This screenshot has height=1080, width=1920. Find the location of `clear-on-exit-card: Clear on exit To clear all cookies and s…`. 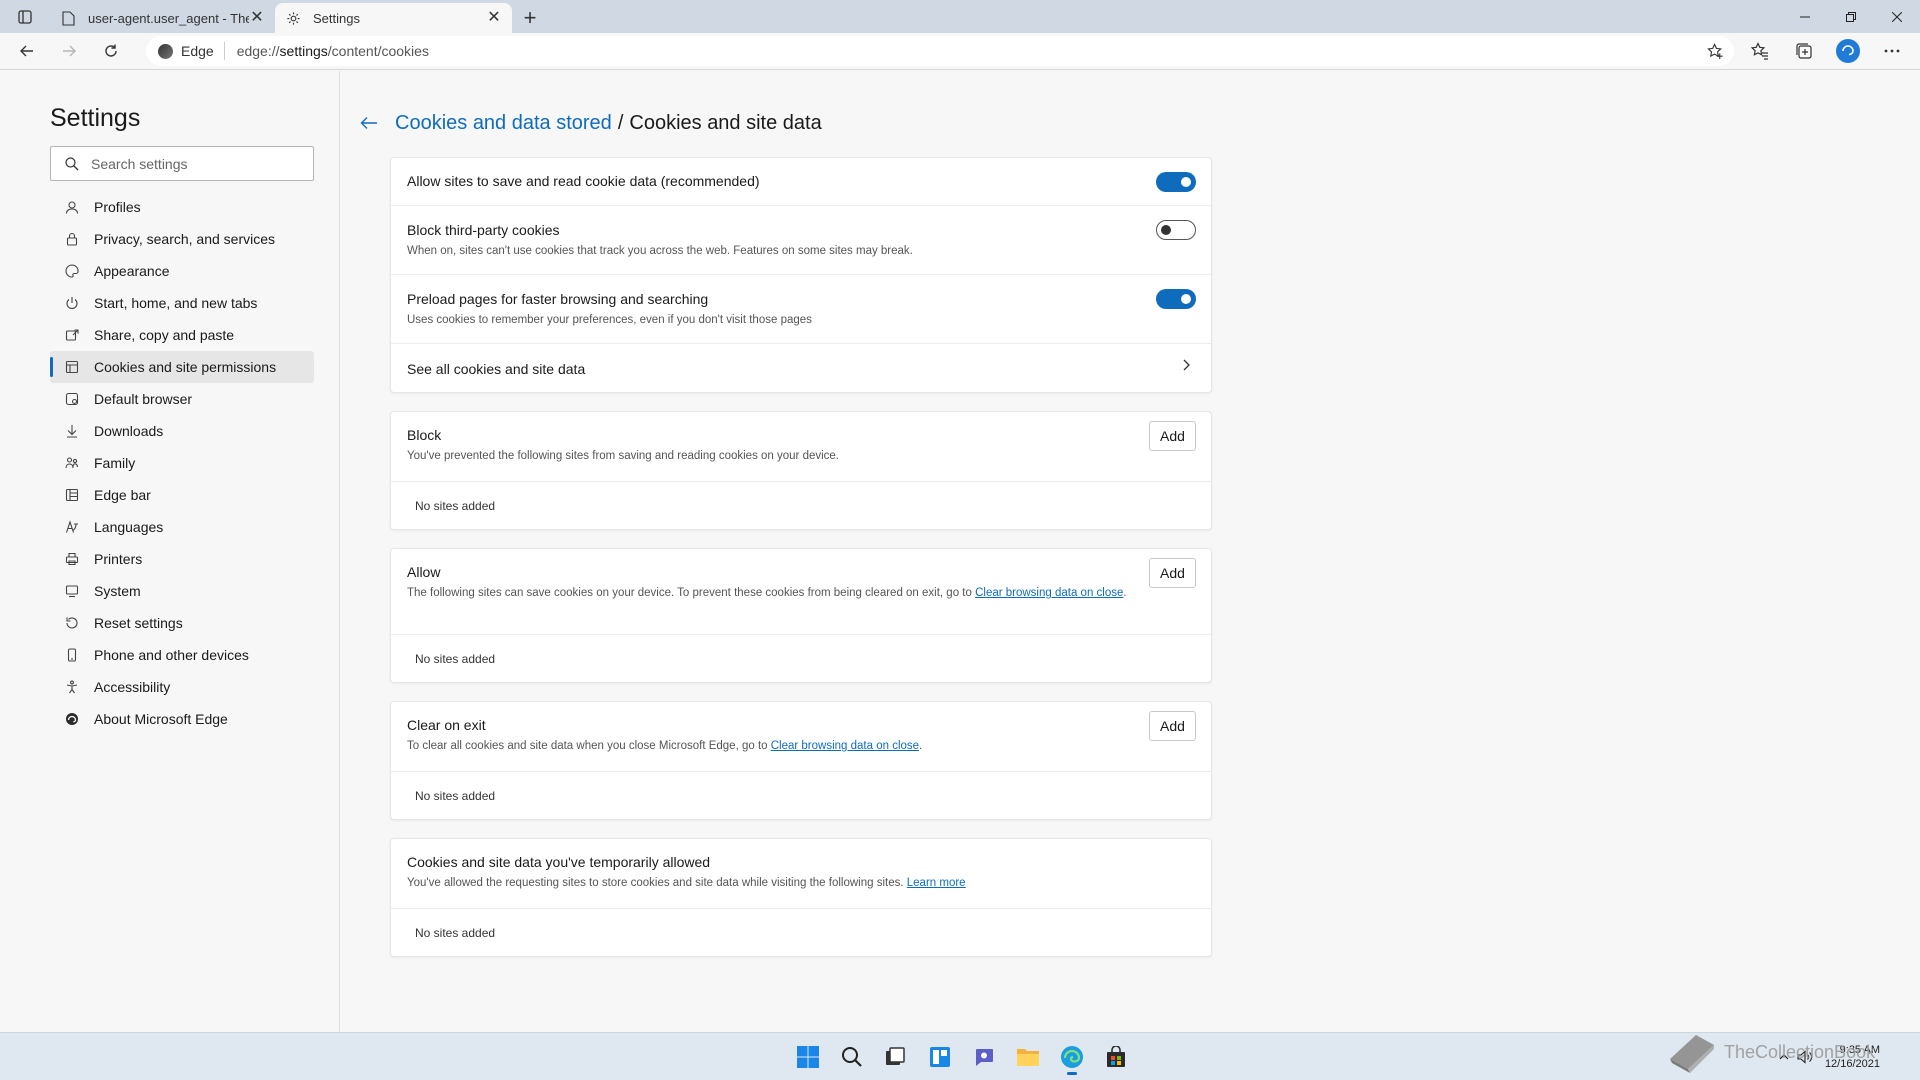

clear-on-exit-card: Clear on exit To clear all cookies and s… is located at coordinates (801, 760).